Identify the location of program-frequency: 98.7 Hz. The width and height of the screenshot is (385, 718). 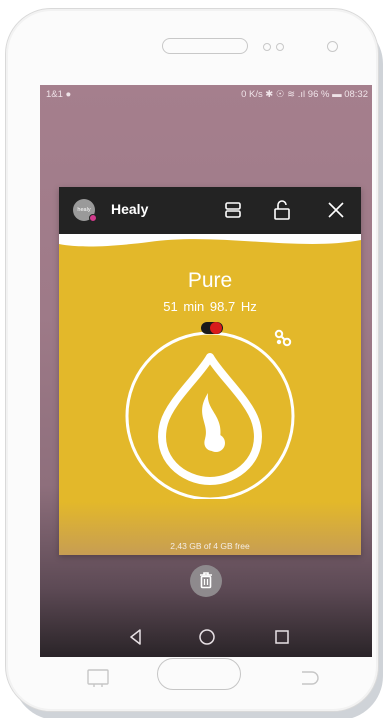
(233, 306).